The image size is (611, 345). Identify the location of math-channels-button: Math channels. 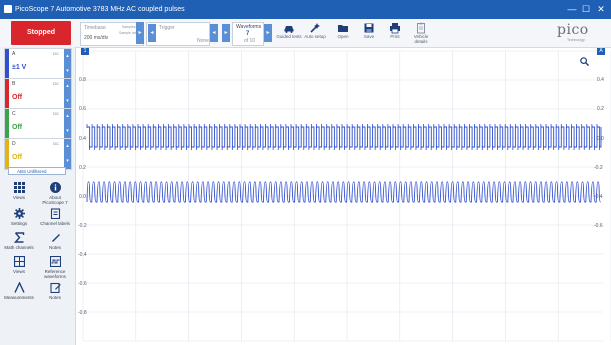
(19, 244).